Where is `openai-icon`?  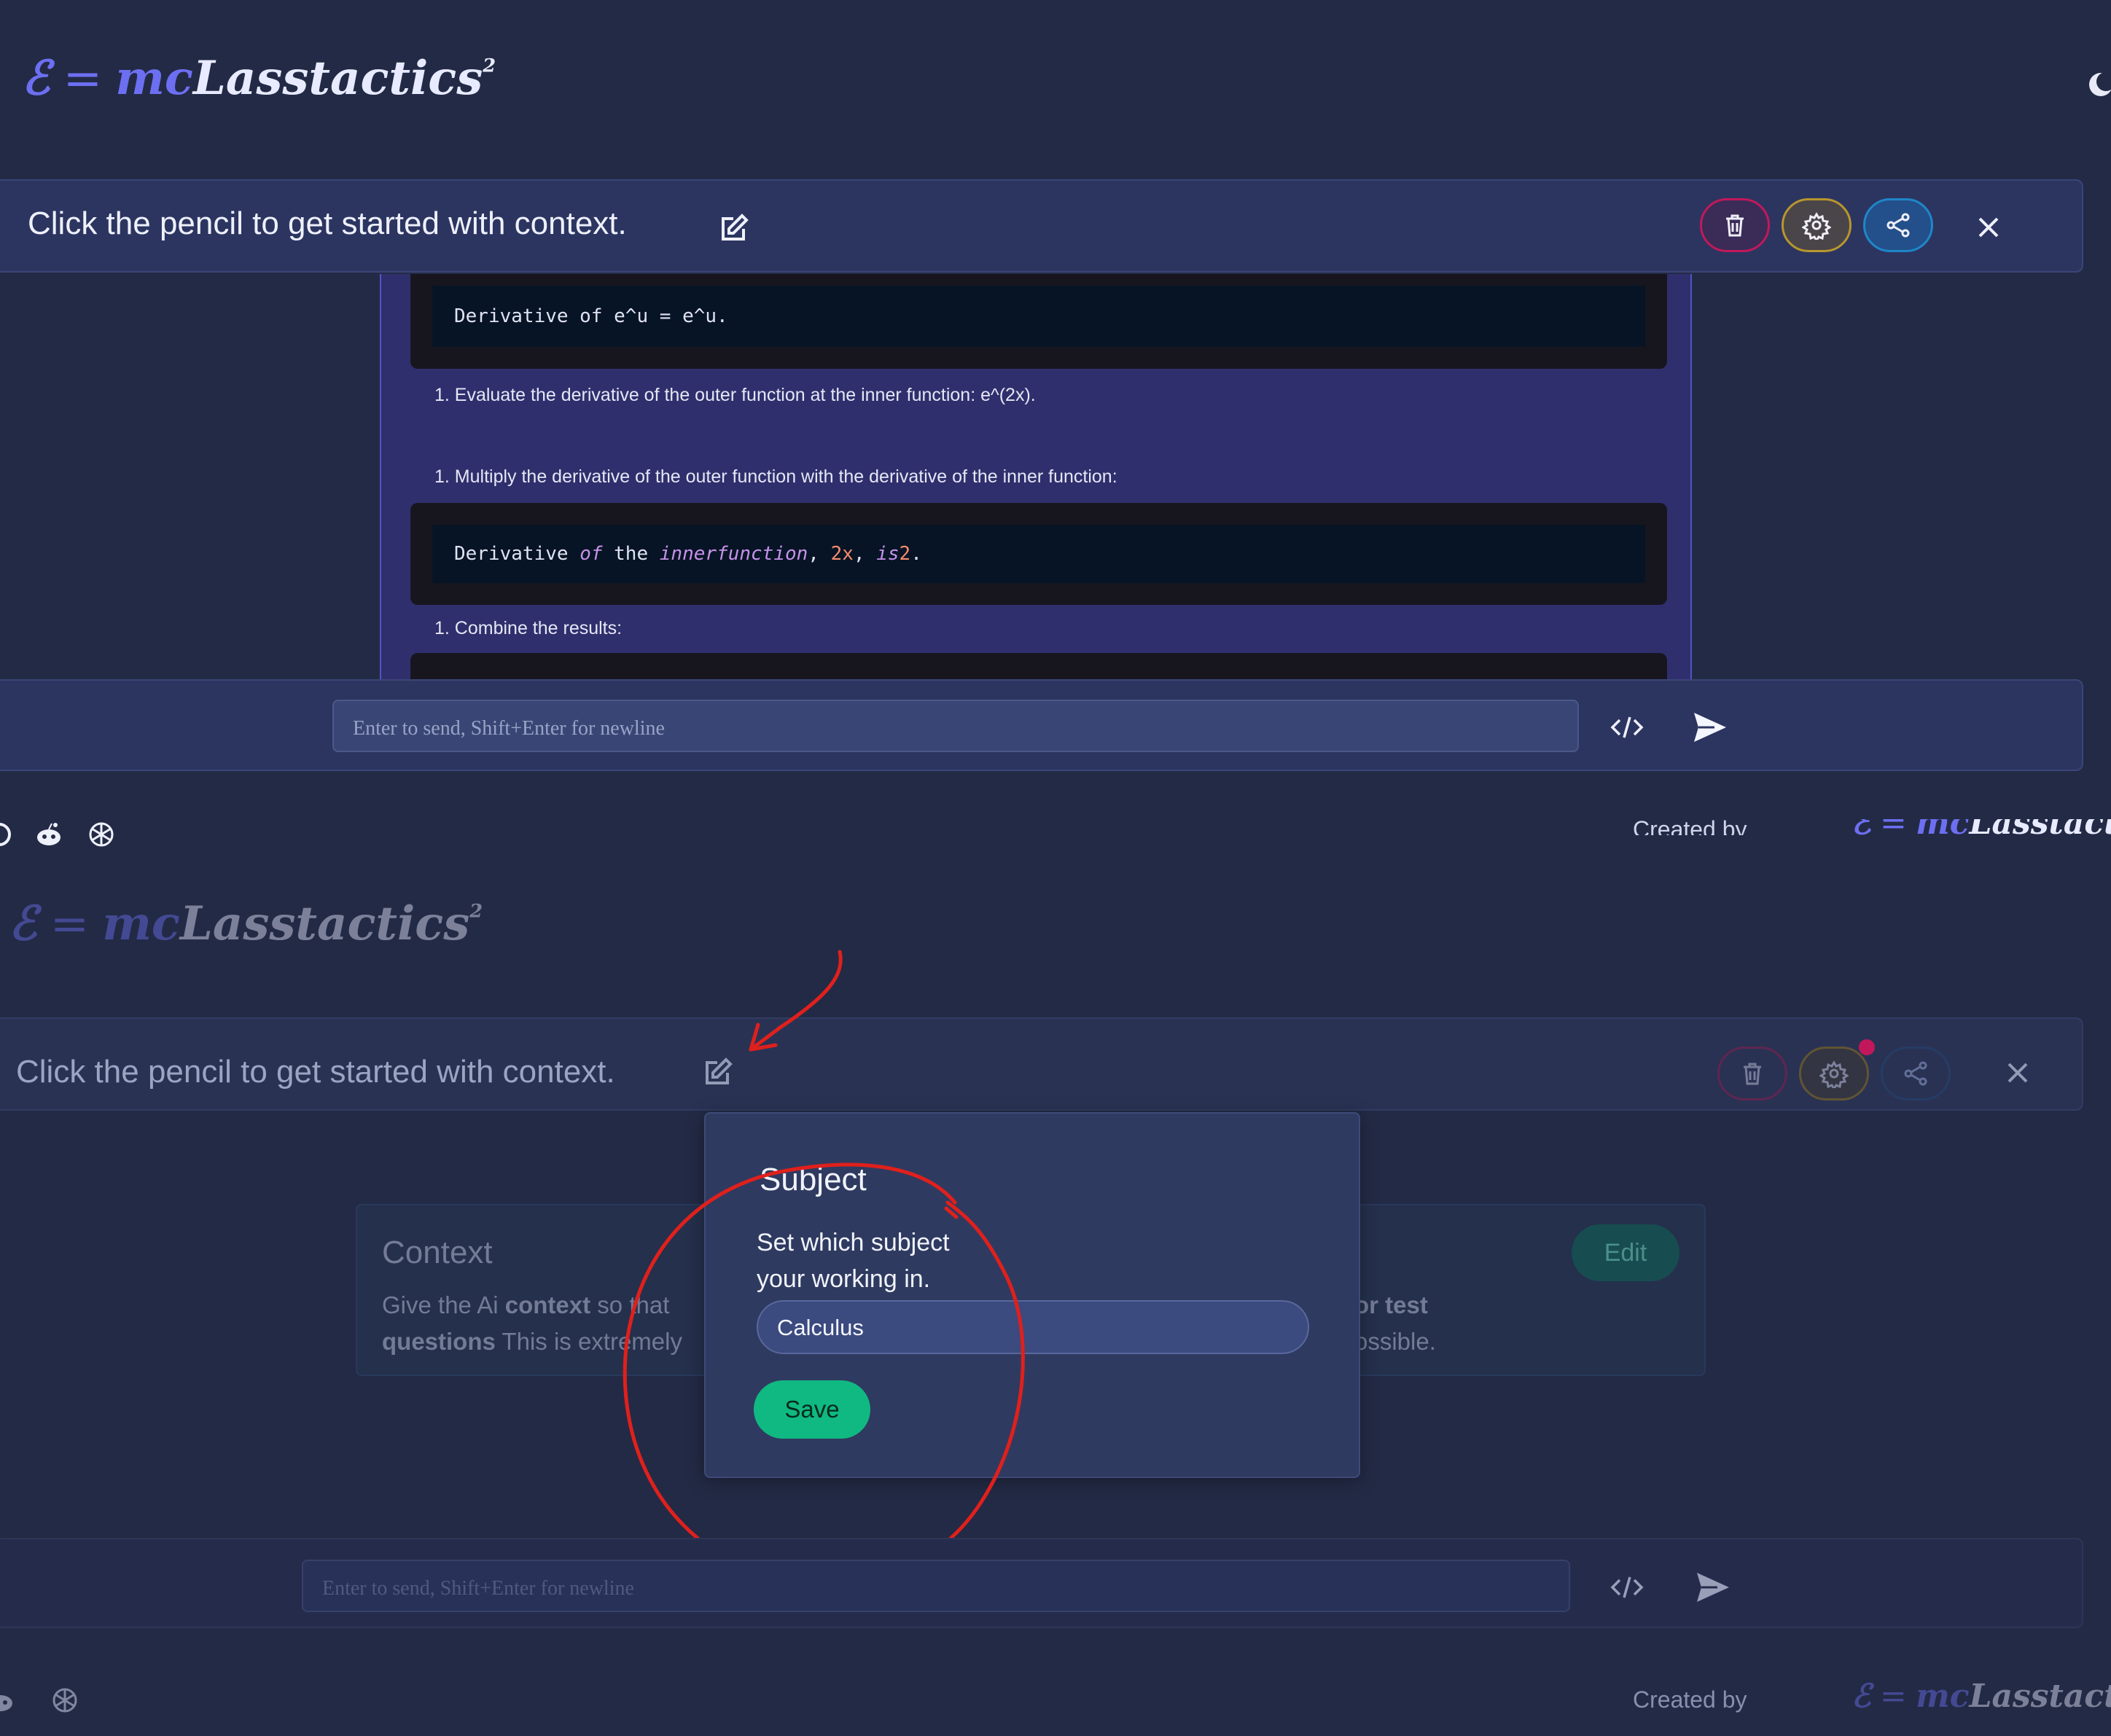
openai-icon is located at coordinates (65, 1701).